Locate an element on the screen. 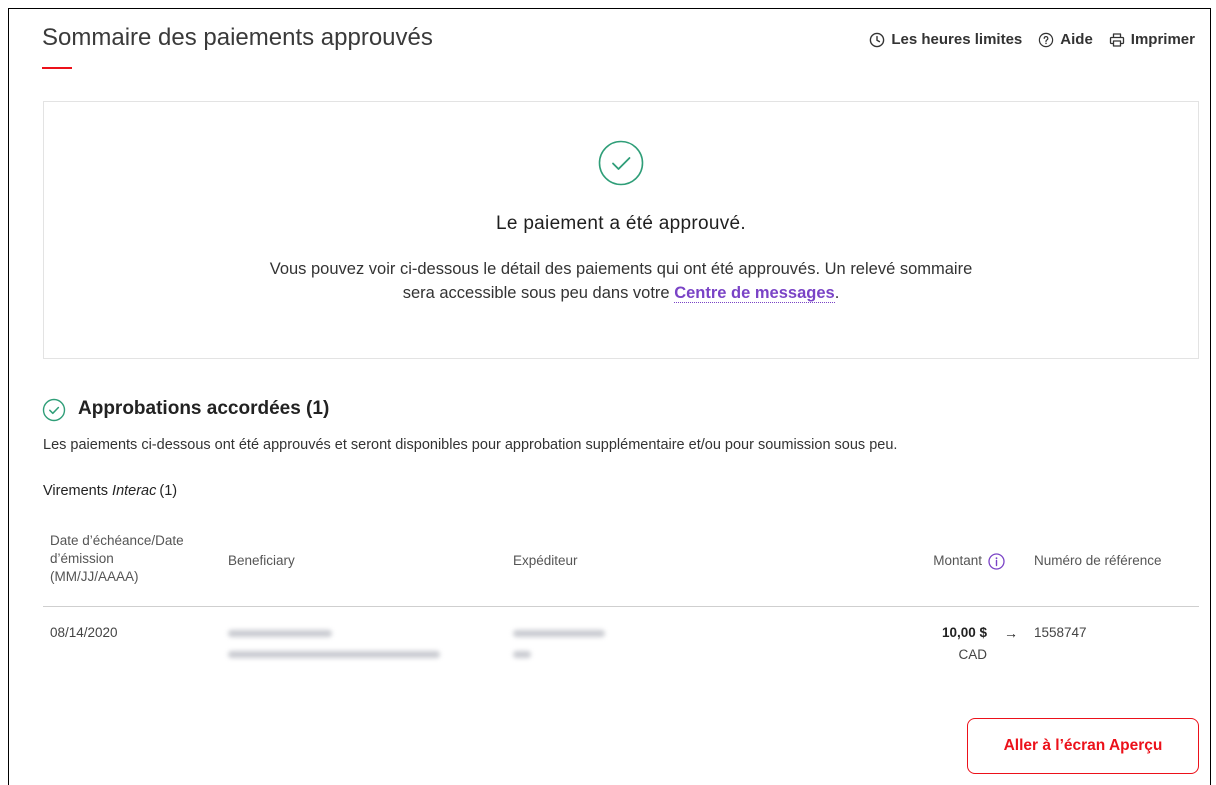  clock-icon is located at coordinates (877, 40).